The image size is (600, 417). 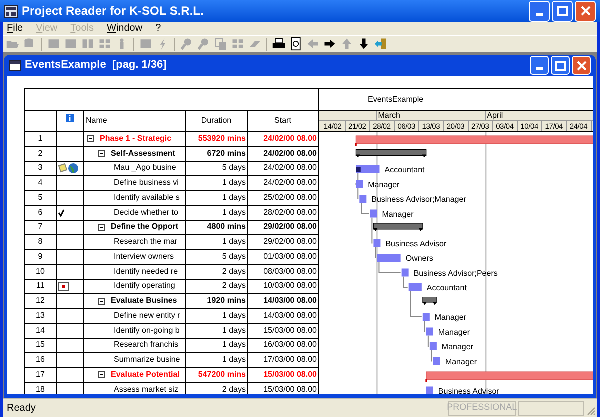 I want to click on start-date: 01/03/00 08.00, so click(x=290, y=256).